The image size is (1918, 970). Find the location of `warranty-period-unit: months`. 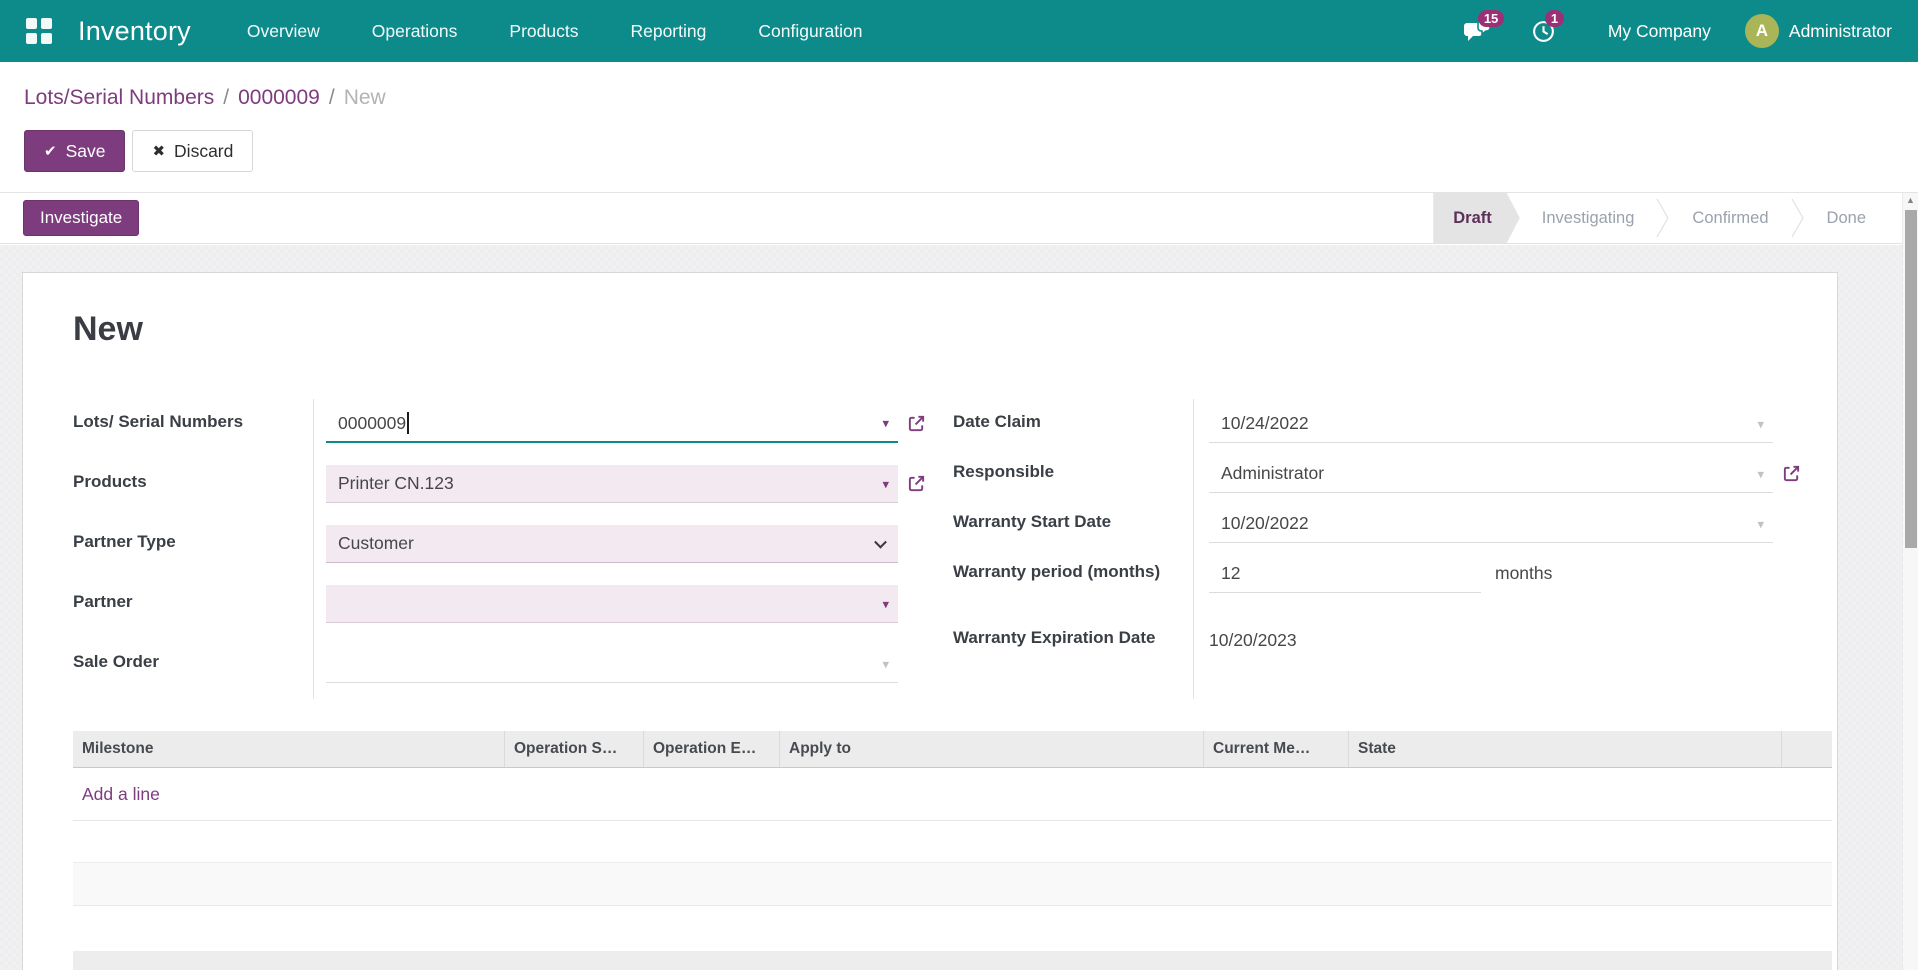

warranty-period-unit: months is located at coordinates (1524, 573).